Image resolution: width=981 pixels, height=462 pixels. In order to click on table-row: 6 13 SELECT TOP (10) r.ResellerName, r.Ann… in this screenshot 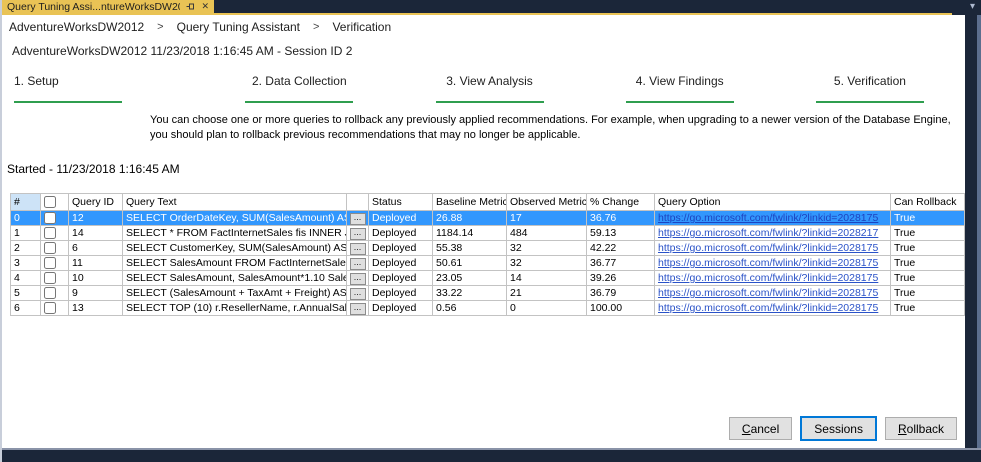, I will do `click(487, 308)`.